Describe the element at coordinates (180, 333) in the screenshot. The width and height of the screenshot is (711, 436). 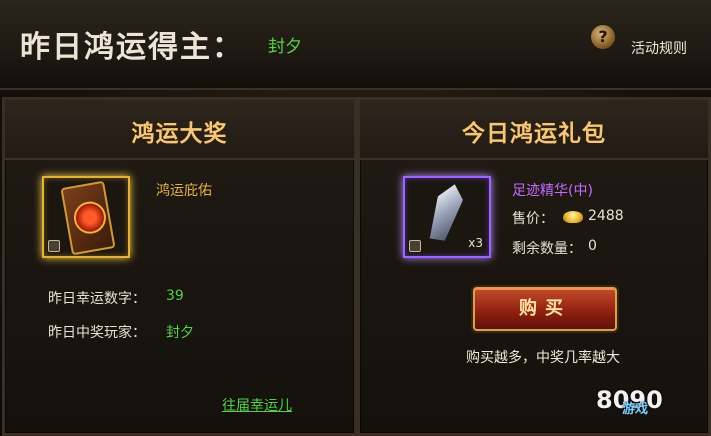
I see `winner-player-value: 封夕` at that location.